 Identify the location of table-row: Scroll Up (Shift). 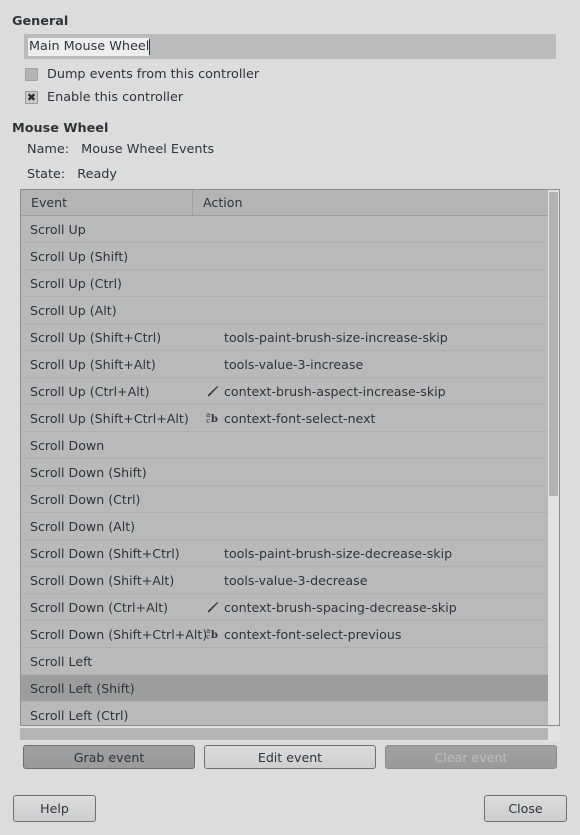
(290, 256).